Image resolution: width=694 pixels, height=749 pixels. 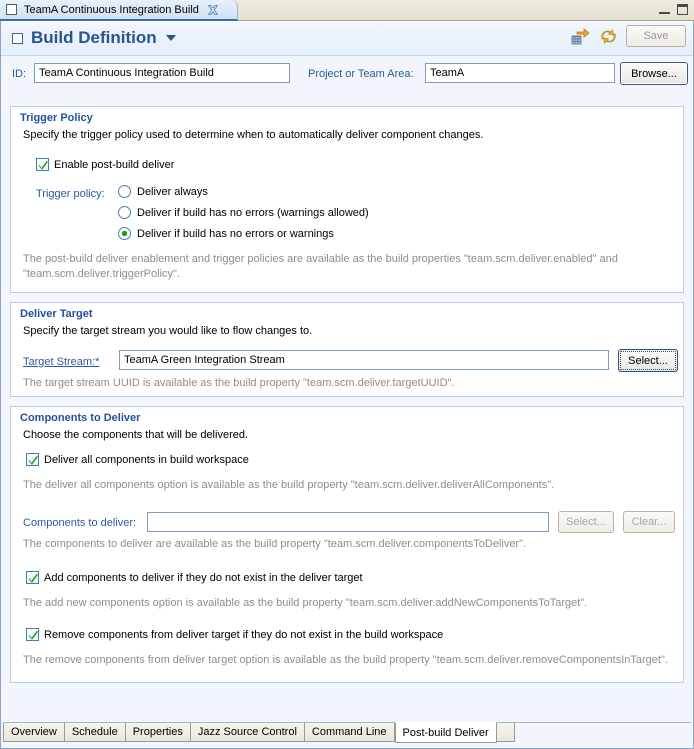 I want to click on build-definition-header-icon, so click(x=17, y=38).